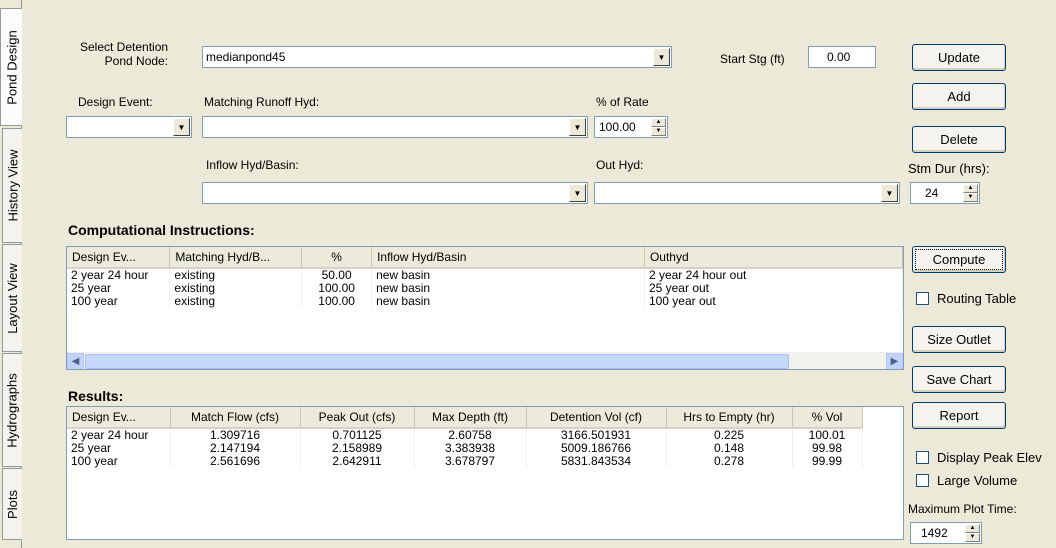 The width and height of the screenshot is (1056, 548). What do you see at coordinates (246, 57) in the screenshot?
I see `pond-node-value: medianpond45` at bounding box center [246, 57].